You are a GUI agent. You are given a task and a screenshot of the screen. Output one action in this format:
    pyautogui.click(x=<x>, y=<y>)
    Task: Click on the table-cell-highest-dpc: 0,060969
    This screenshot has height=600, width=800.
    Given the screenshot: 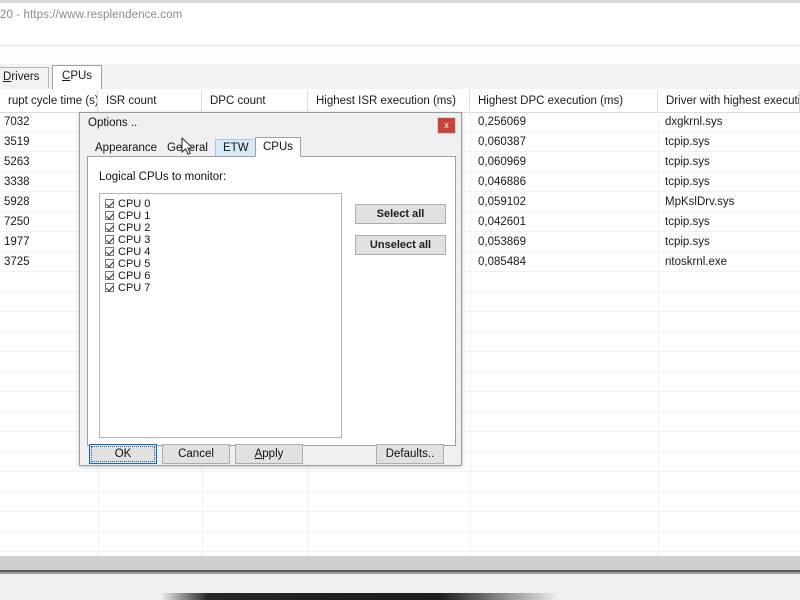 What is the action you would take?
    pyautogui.click(x=566, y=162)
    